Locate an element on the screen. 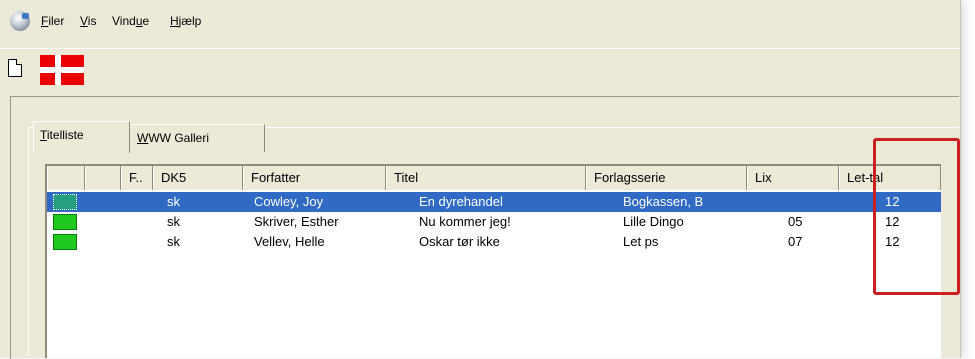 The height and width of the screenshot is (359, 975). tab-titelliste: Titelliste is located at coordinates (81, 137).